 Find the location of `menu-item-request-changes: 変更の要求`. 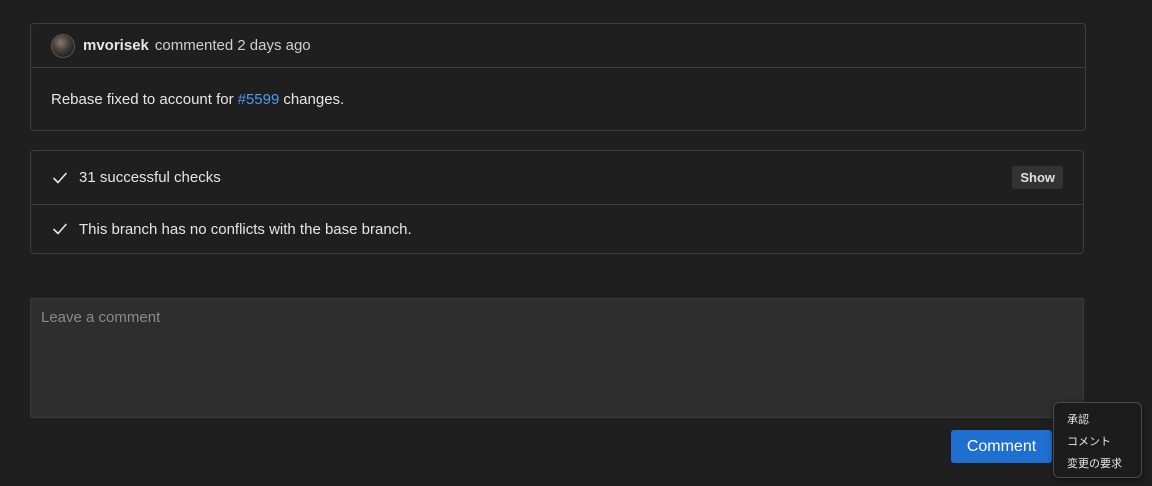

menu-item-request-changes: 変更の要求 is located at coordinates (1097, 464).